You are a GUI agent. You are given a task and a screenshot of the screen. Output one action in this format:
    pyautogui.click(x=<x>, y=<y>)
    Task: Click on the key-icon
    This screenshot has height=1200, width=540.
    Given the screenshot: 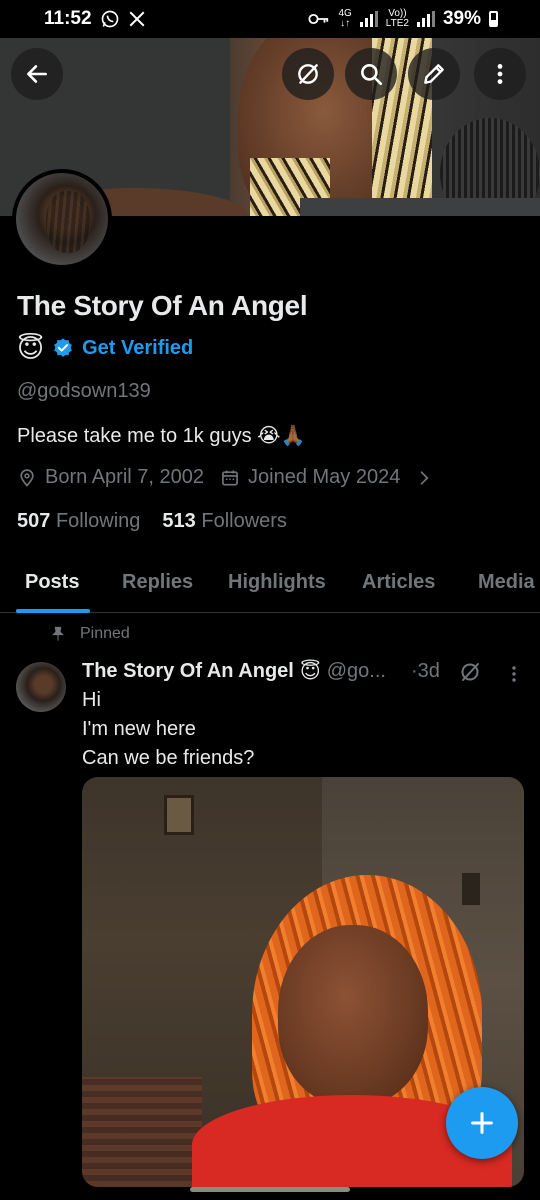 What is the action you would take?
    pyautogui.click(x=318, y=19)
    